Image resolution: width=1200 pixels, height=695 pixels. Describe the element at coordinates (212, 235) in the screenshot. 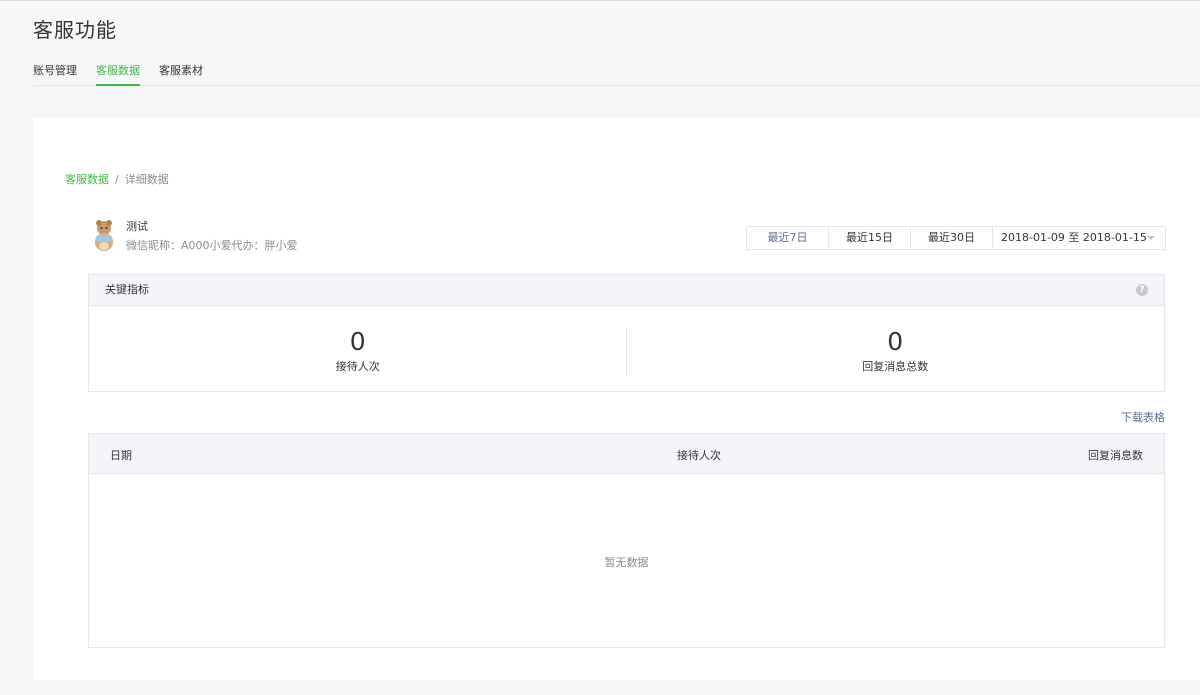

I see `user-text: 测试 微信昵称：A000小爱代办：胖小爱` at that location.